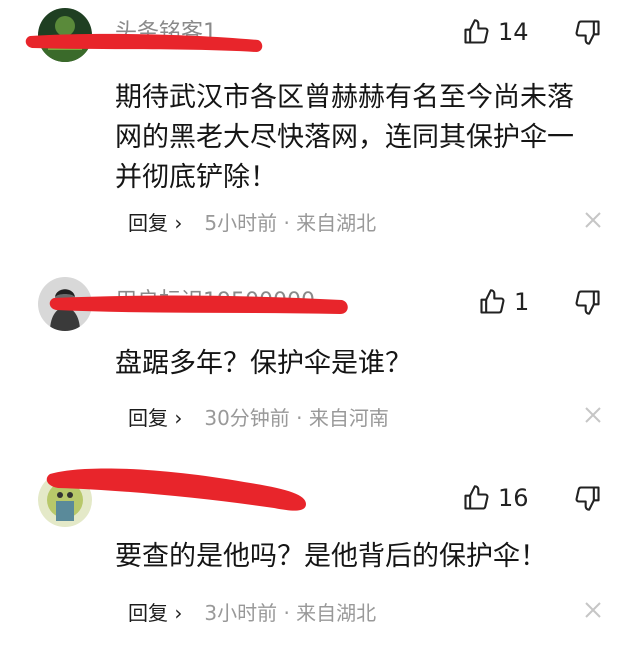 The height and width of the screenshot is (649, 640). Describe the element at coordinates (513, 498) in the screenshot. I see `like-count: 16` at that location.